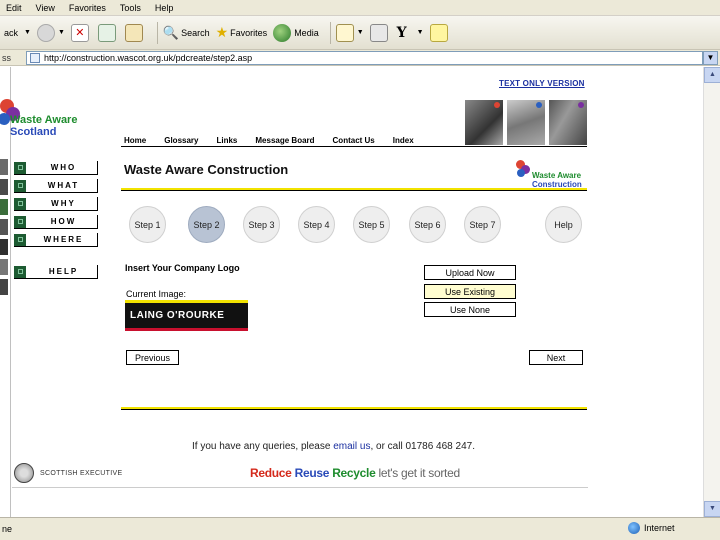 The width and height of the screenshot is (720, 540). Describe the element at coordinates (371, 224) in the screenshot. I see `step-5-button: Step 5` at that location.